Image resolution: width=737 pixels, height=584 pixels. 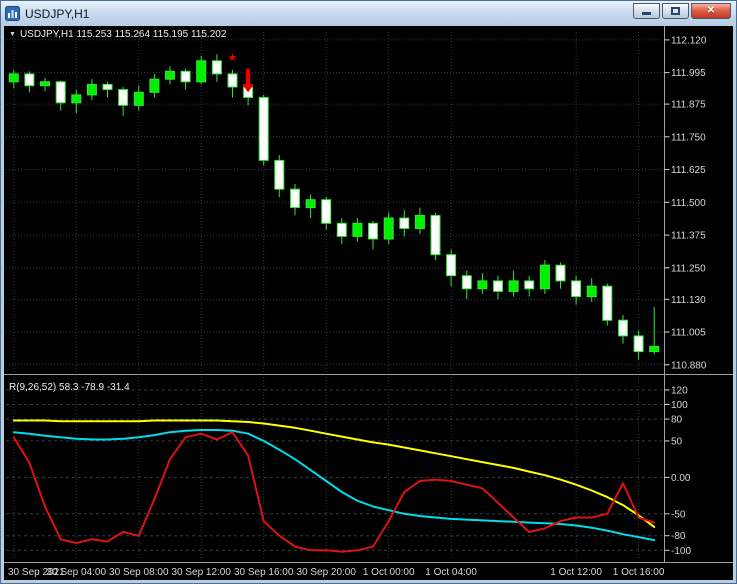 I want to click on svg-text: 0.00, so click(x=681, y=478).